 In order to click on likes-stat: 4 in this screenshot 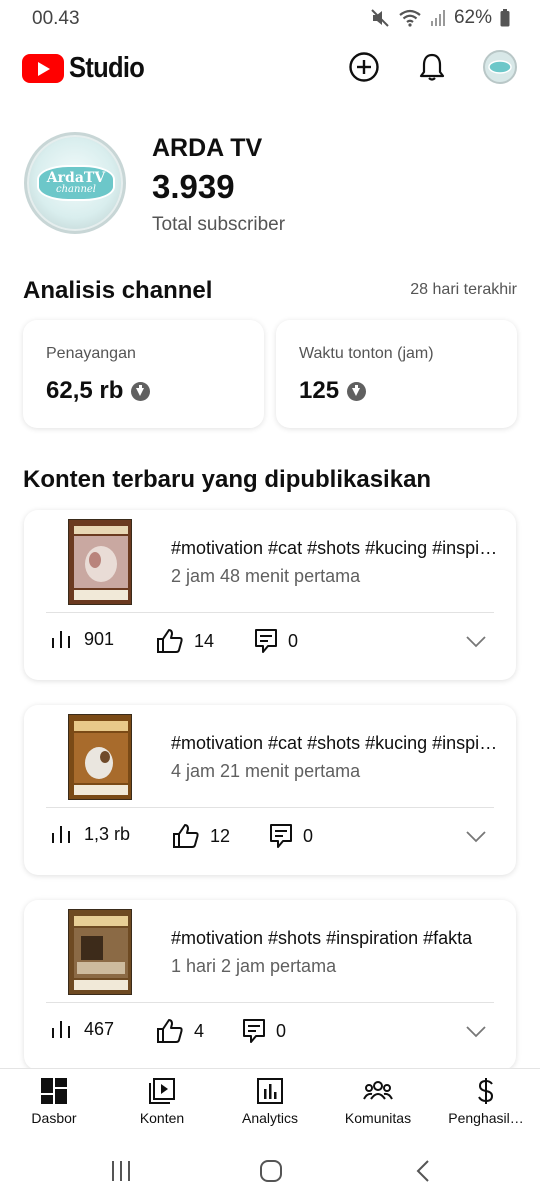, I will do `click(180, 1031)`.